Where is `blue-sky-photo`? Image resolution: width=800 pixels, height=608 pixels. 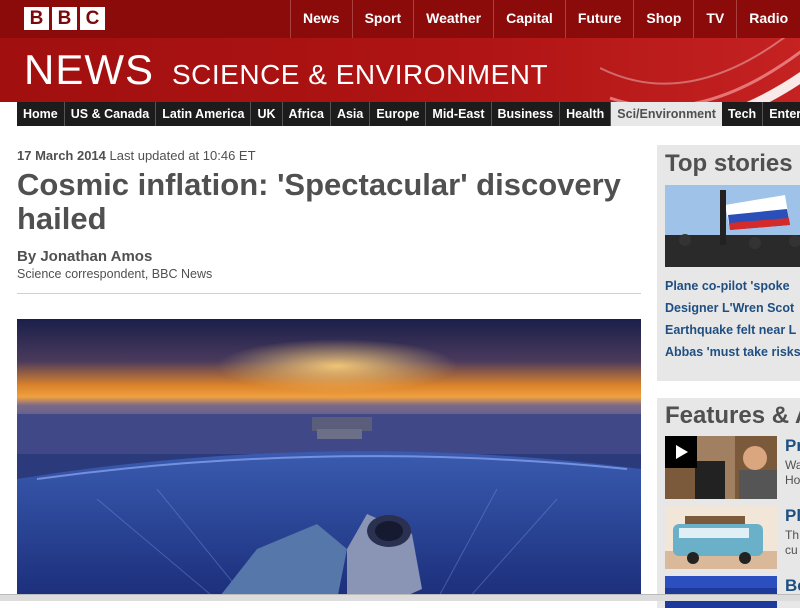 blue-sky-photo is located at coordinates (721, 592).